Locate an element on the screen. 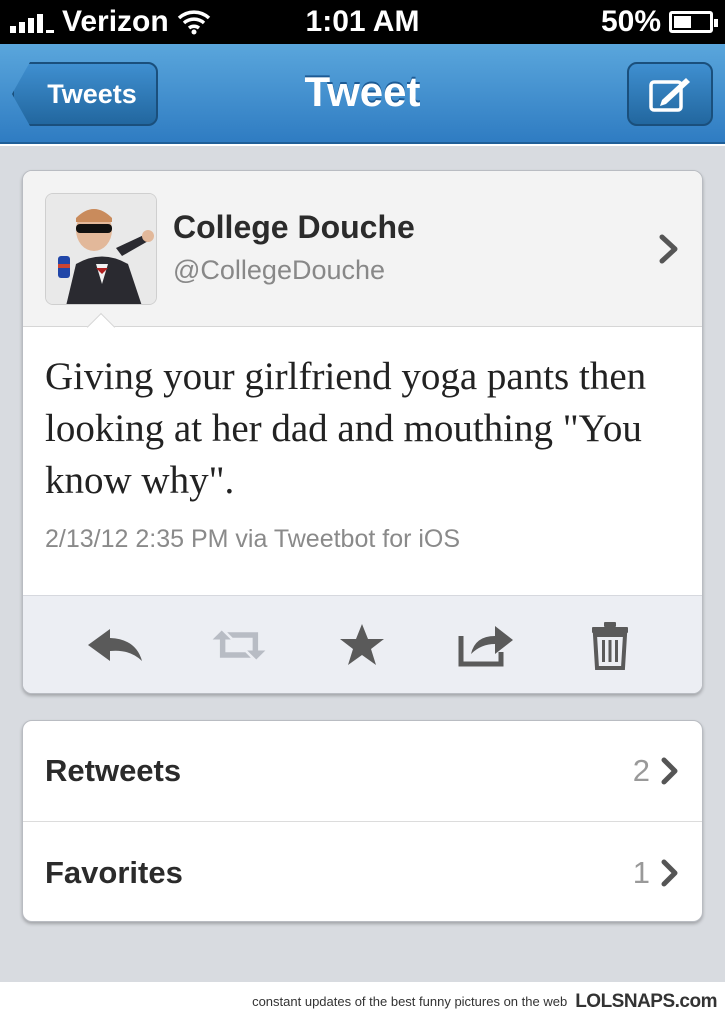 The height and width of the screenshot is (1021, 725). retweets-label: Retweets is located at coordinates (113, 770).